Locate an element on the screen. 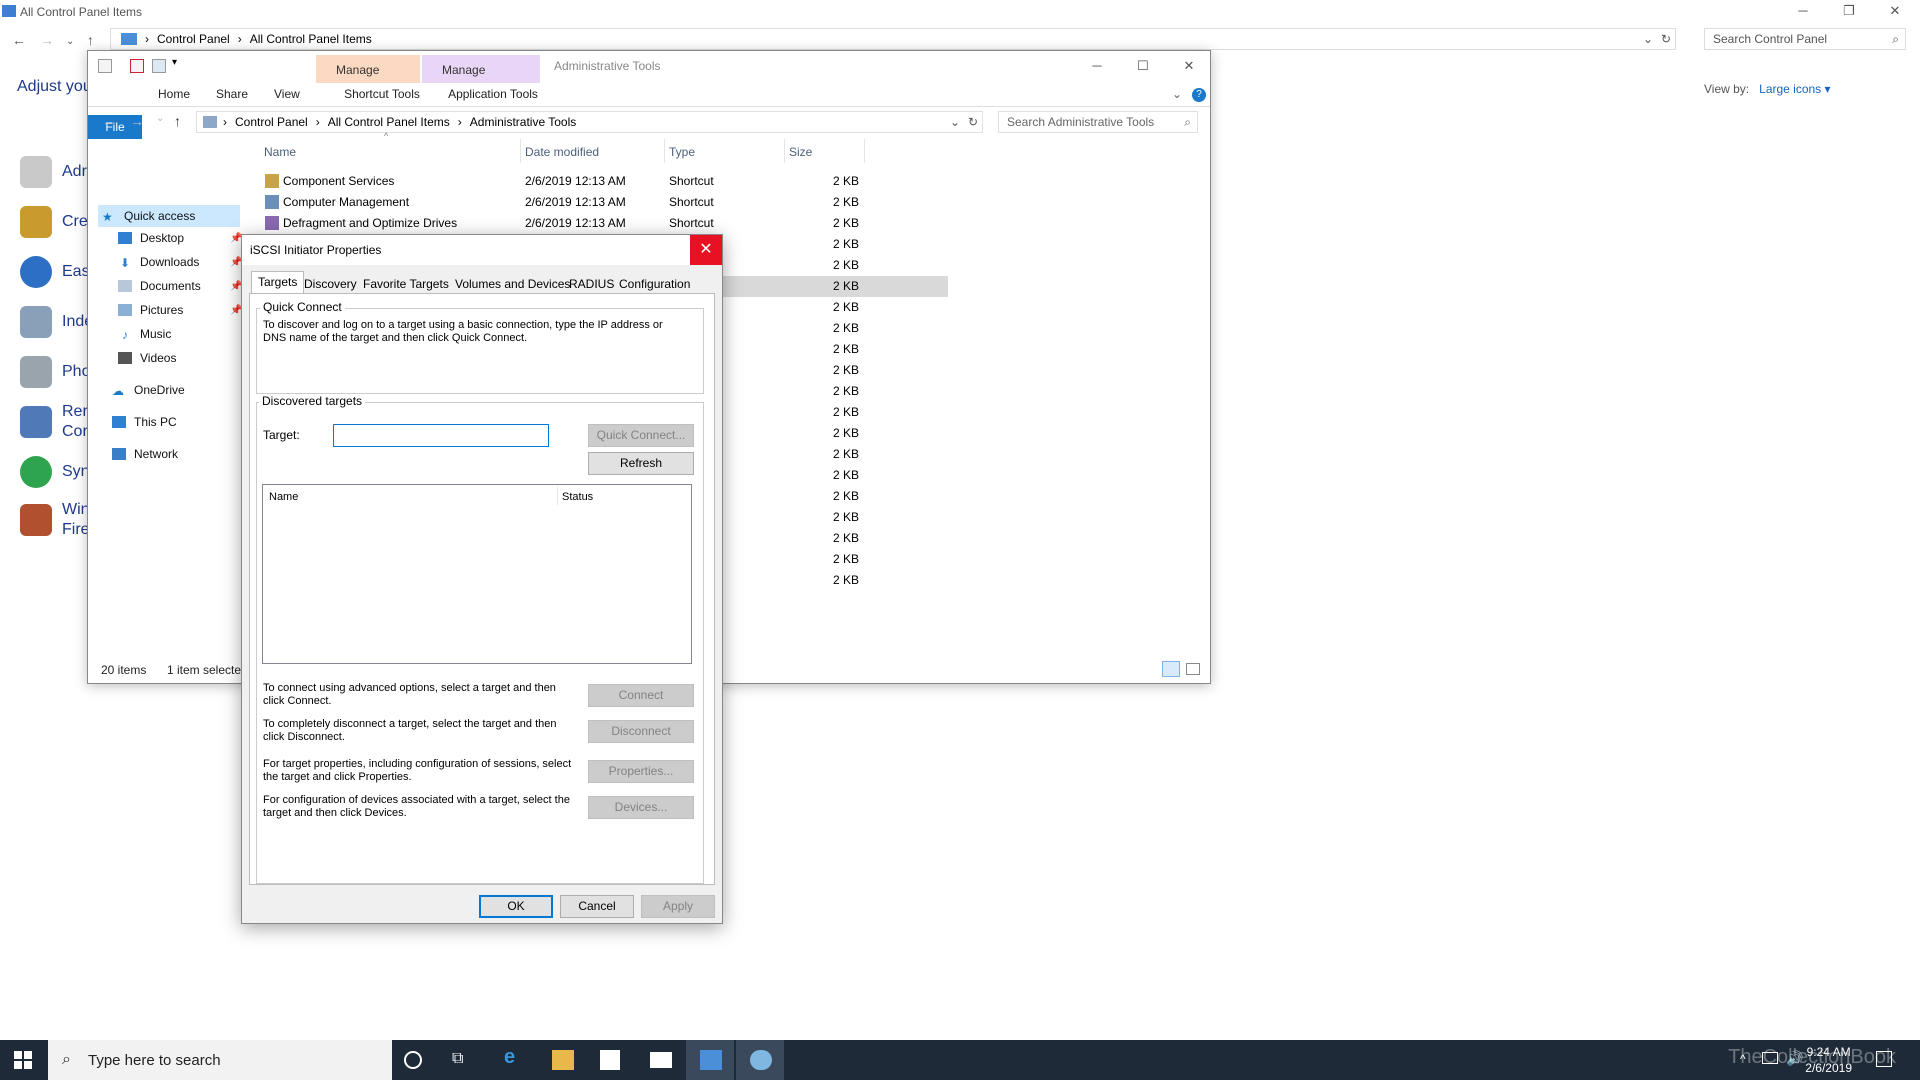 The height and width of the screenshot is (1080, 1920). edge-browser-icon: e is located at coordinates (515, 1057).